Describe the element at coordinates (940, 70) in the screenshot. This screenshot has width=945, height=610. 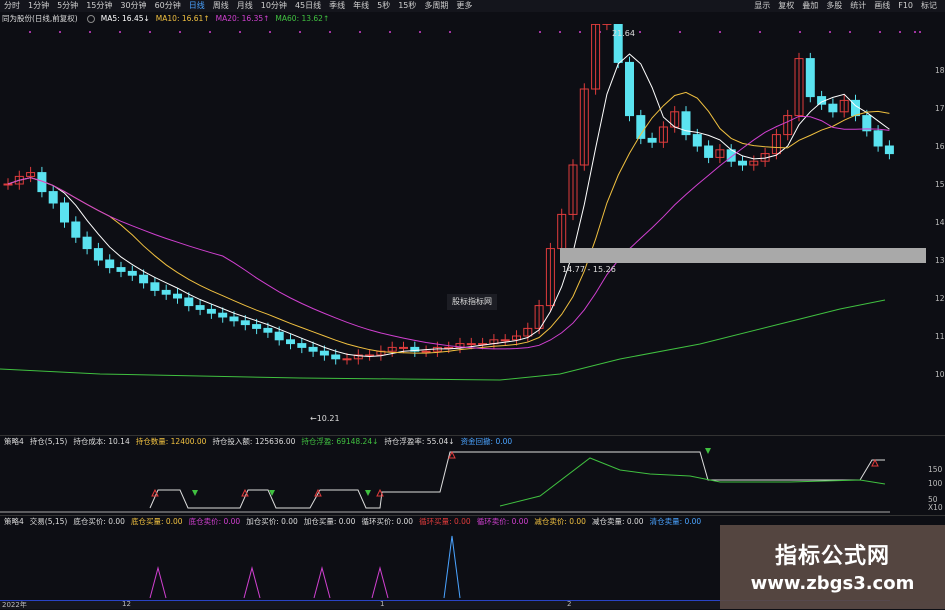
I see `y-tick: 18` at that location.